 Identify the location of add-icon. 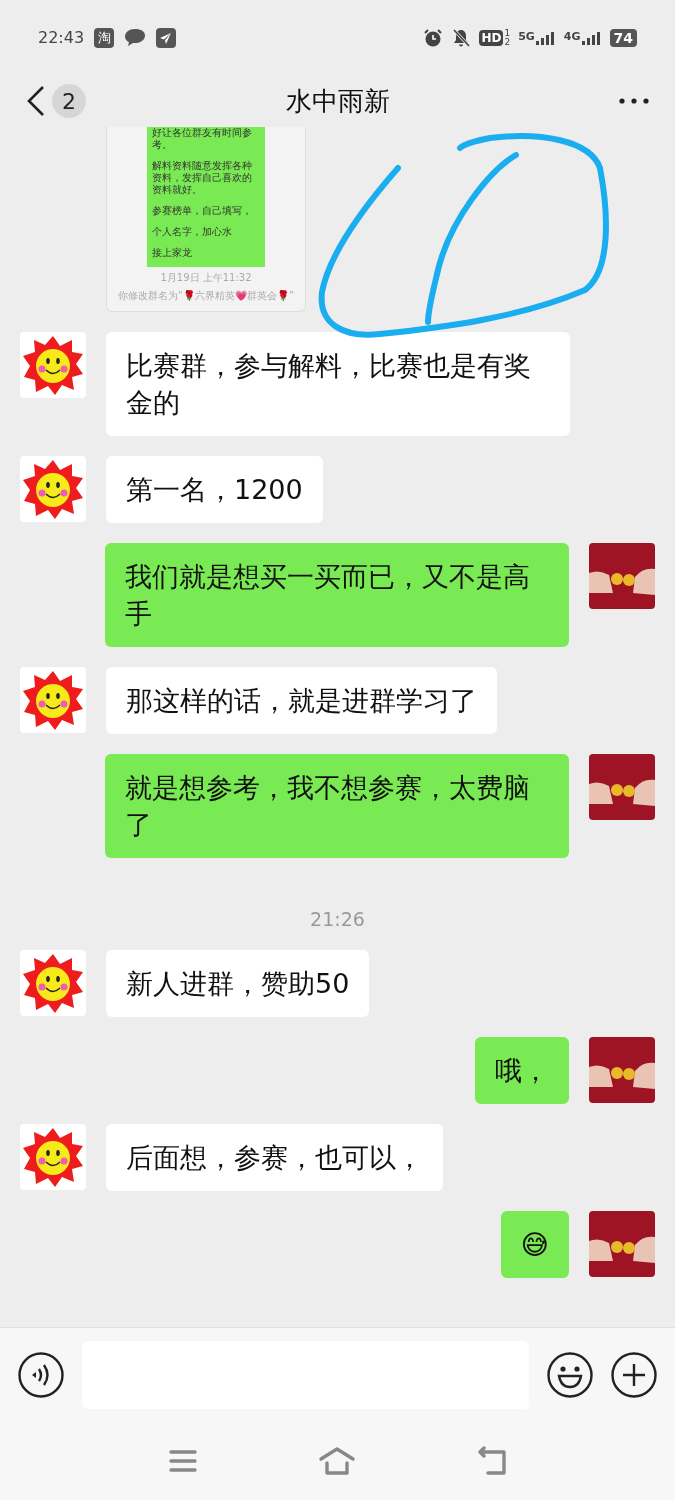
(634, 1374).